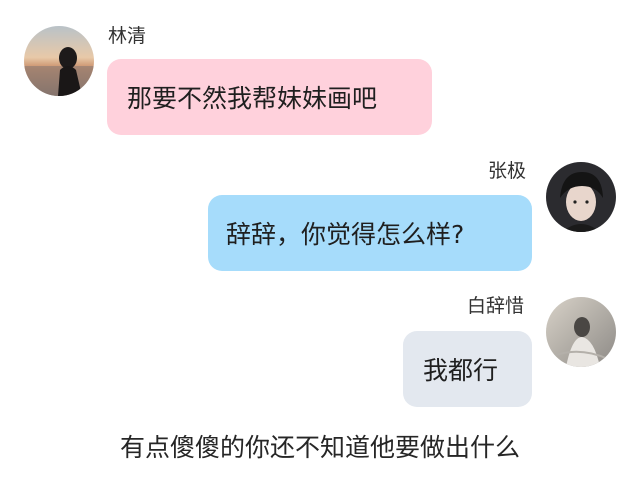 Image resolution: width=640 pixels, height=503 pixels. What do you see at coordinates (319, 447) in the screenshot?
I see `narration-caption: 有点傻傻的你还不知道他要做出什么` at bounding box center [319, 447].